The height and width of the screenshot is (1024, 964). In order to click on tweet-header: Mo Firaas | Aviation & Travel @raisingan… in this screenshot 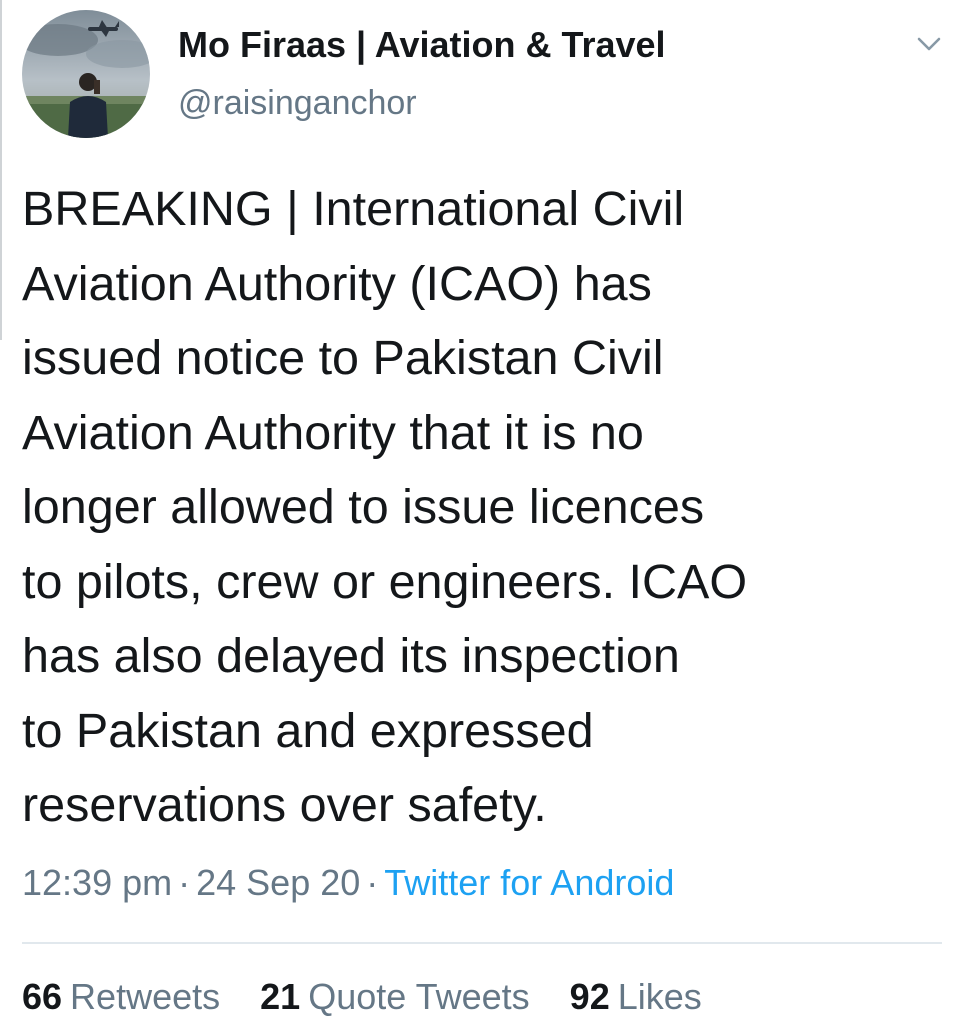, I will do `click(487, 75)`.